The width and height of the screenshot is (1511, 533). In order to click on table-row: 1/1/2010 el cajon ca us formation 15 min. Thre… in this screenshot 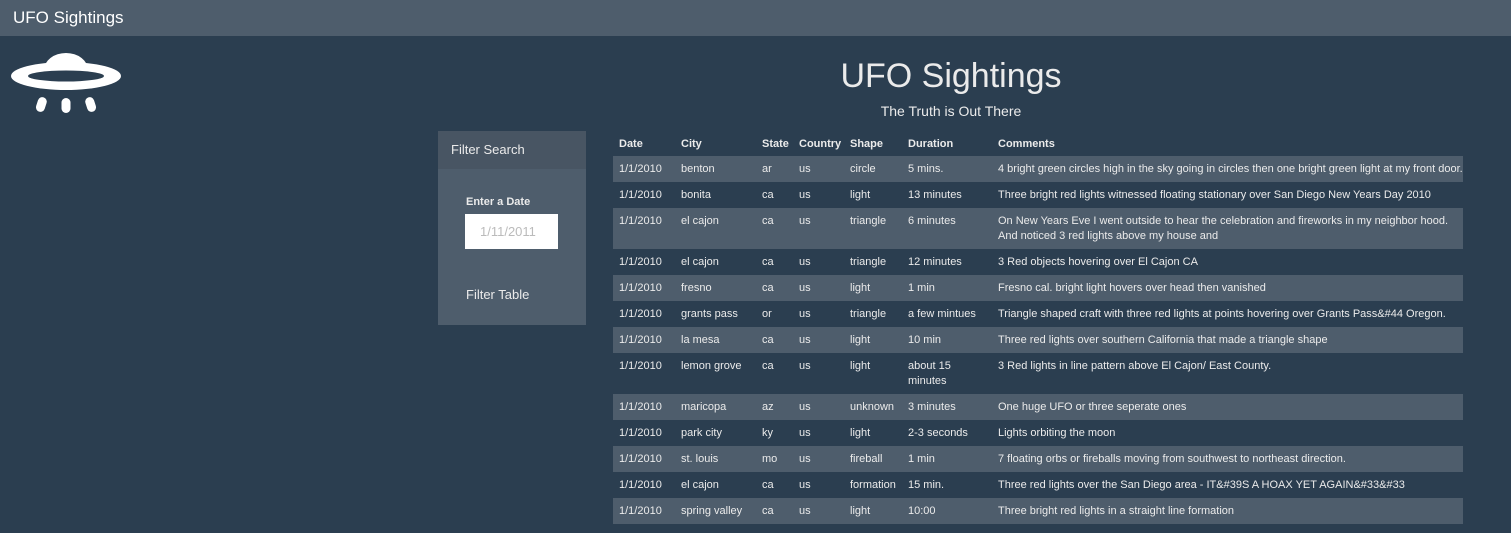, I will do `click(1038, 485)`.